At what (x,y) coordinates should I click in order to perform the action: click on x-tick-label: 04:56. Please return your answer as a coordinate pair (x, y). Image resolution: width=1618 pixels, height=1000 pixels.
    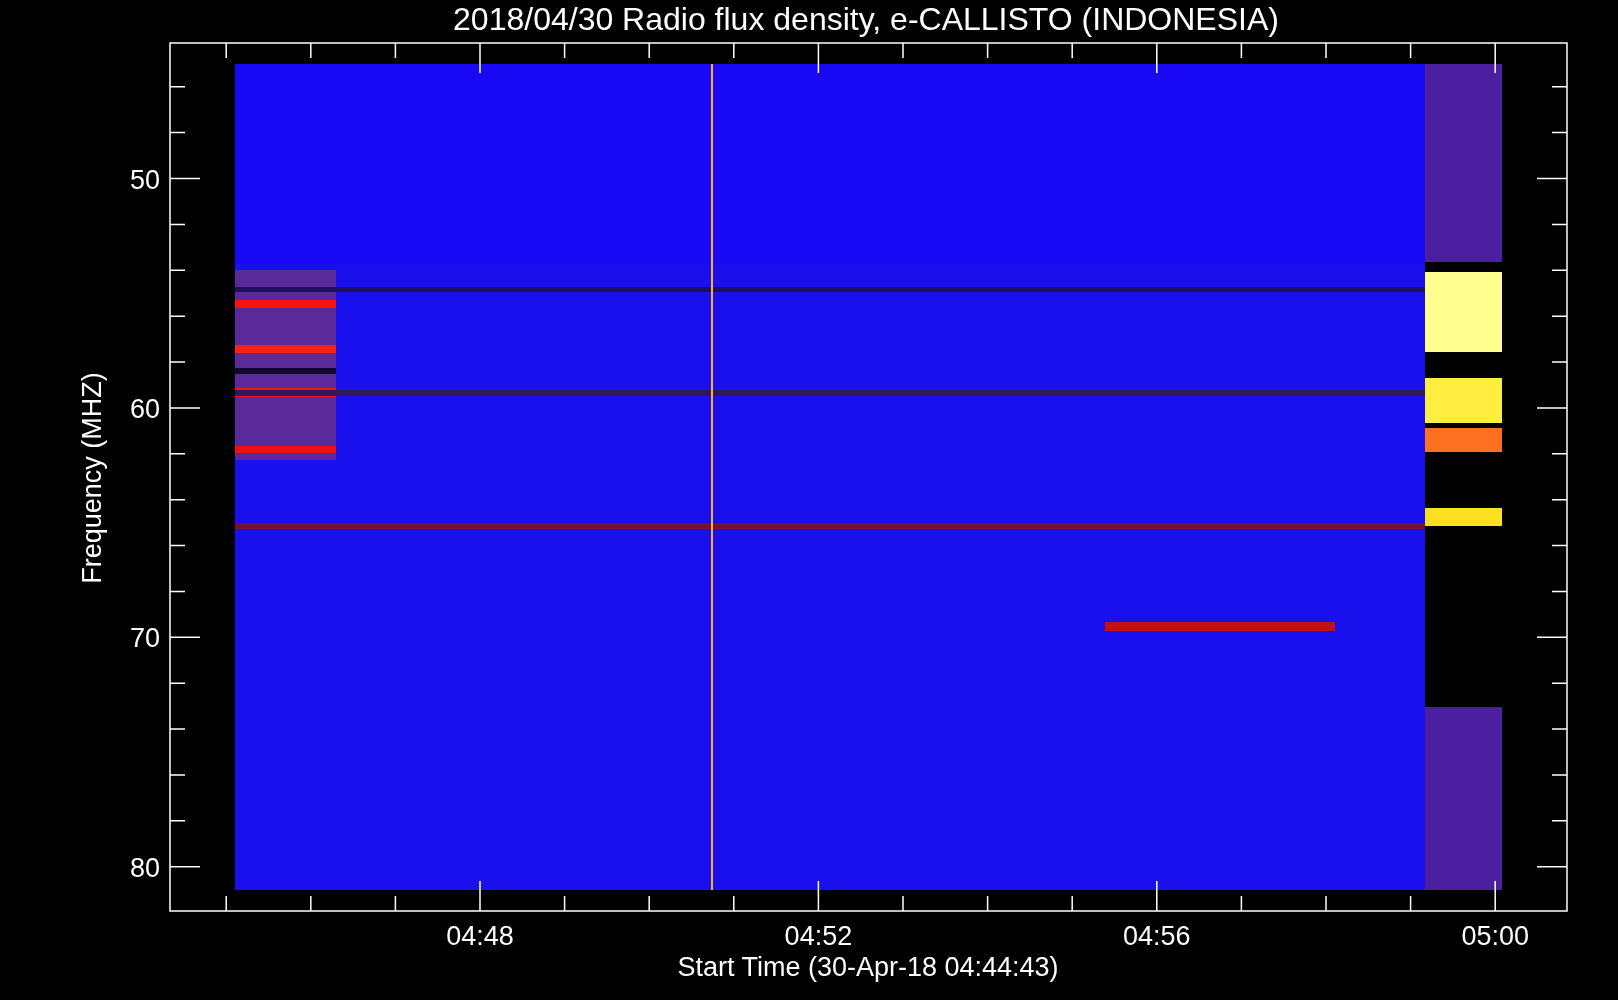
    Looking at the image, I should click on (1157, 936).